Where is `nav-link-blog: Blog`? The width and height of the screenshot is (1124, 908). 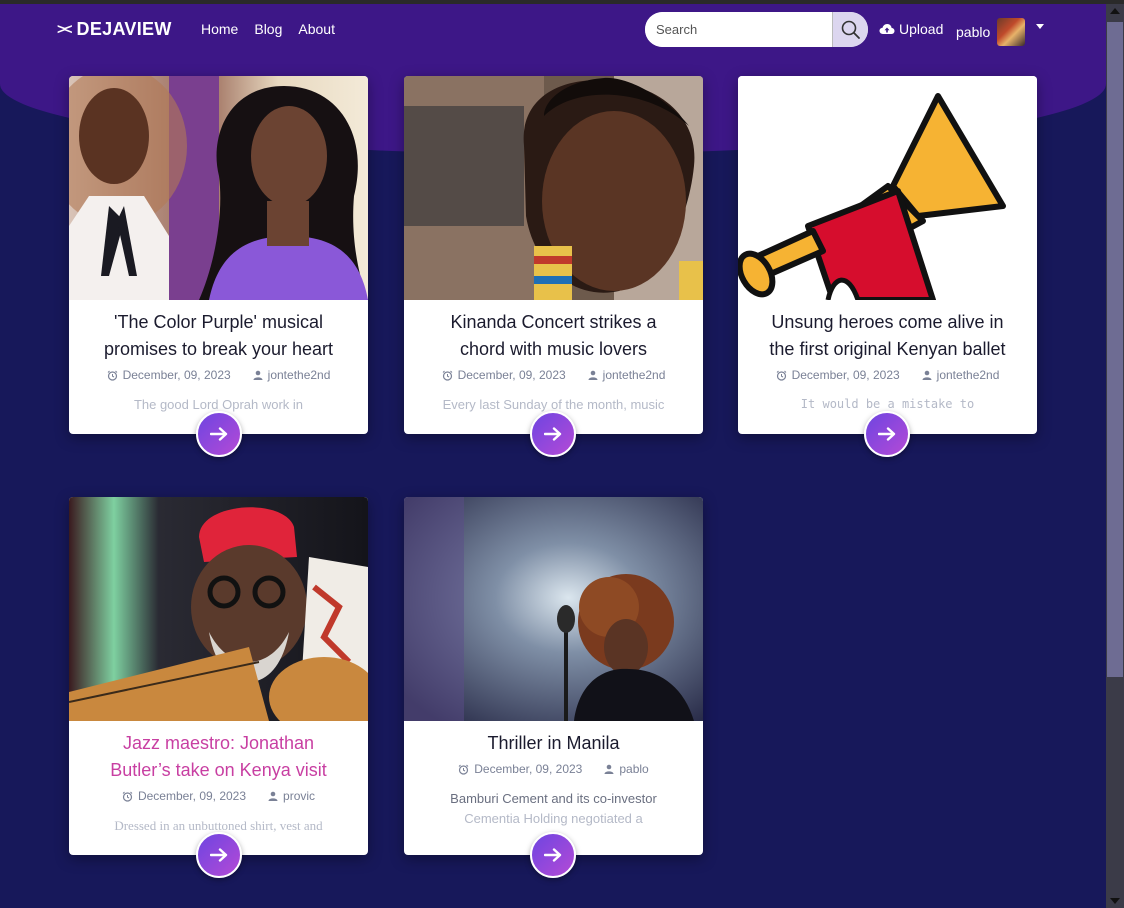 nav-link-blog: Blog is located at coordinates (268, 29).